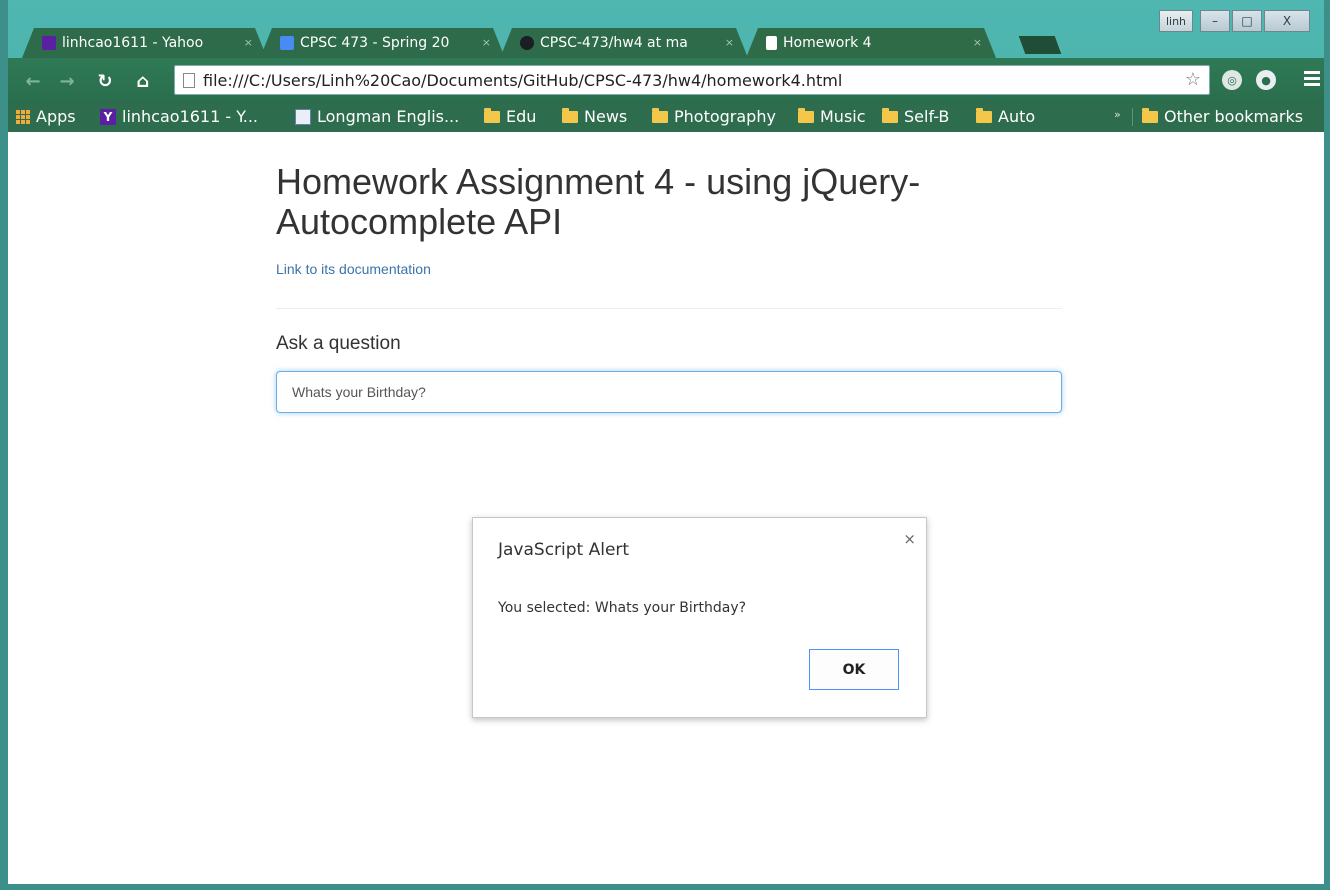 The height and width of the screenshot is (890, 1330). I want to click on bookmark-label: Other bookmarks, so click(1234, 116).